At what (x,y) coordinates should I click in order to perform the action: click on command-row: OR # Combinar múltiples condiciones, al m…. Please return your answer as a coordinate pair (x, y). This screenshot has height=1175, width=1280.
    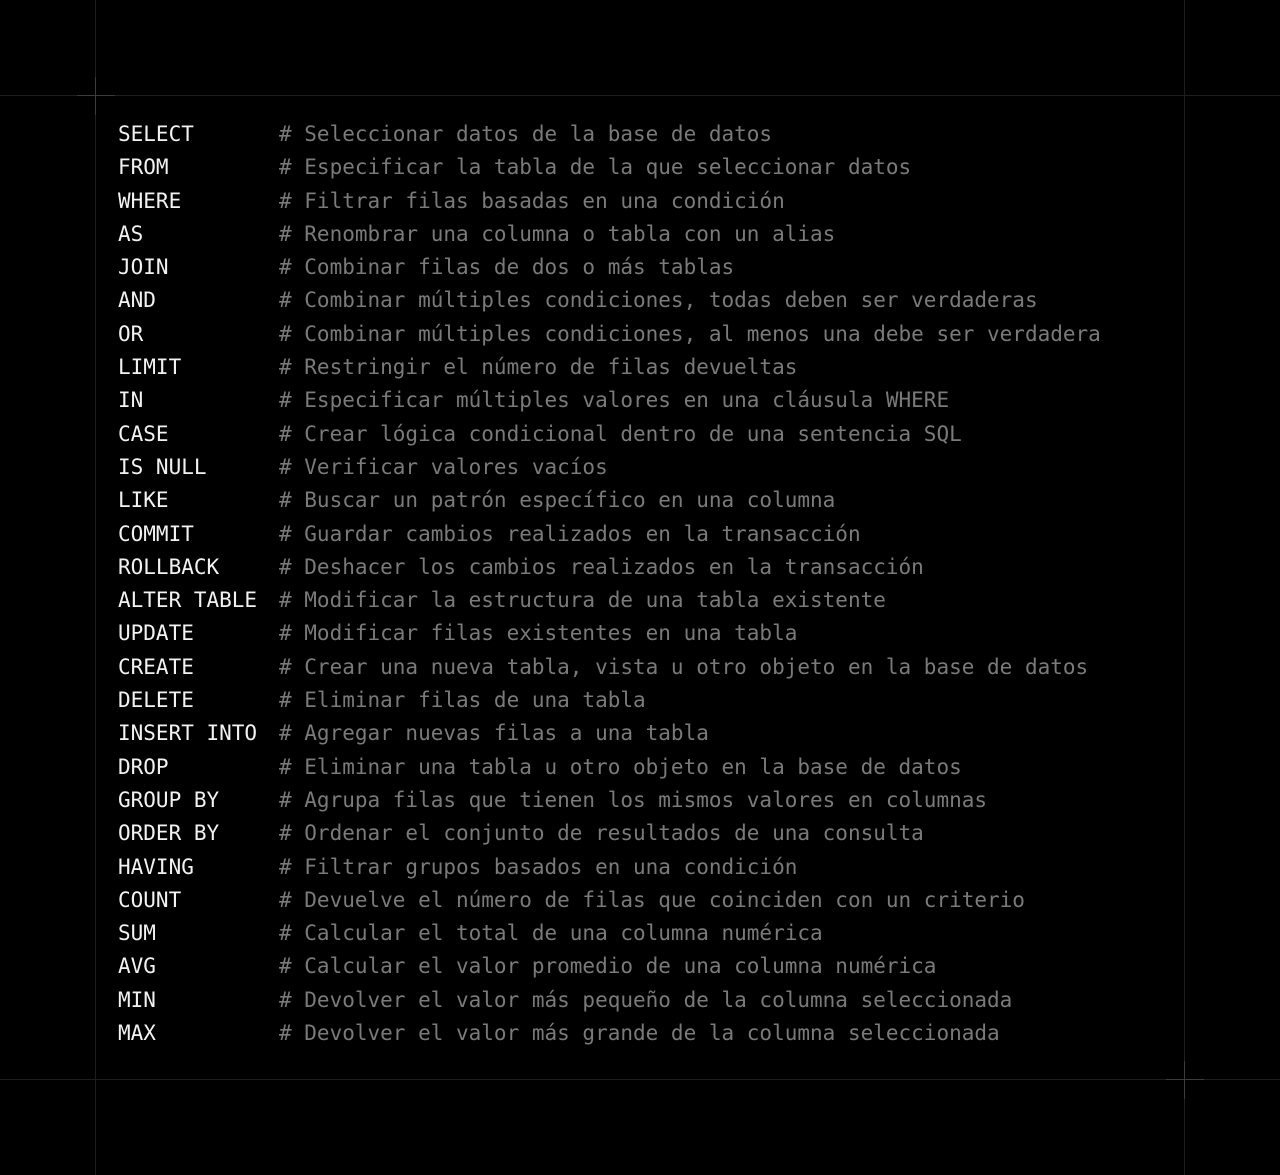
    Looking at the image, I should click on (648, 334).